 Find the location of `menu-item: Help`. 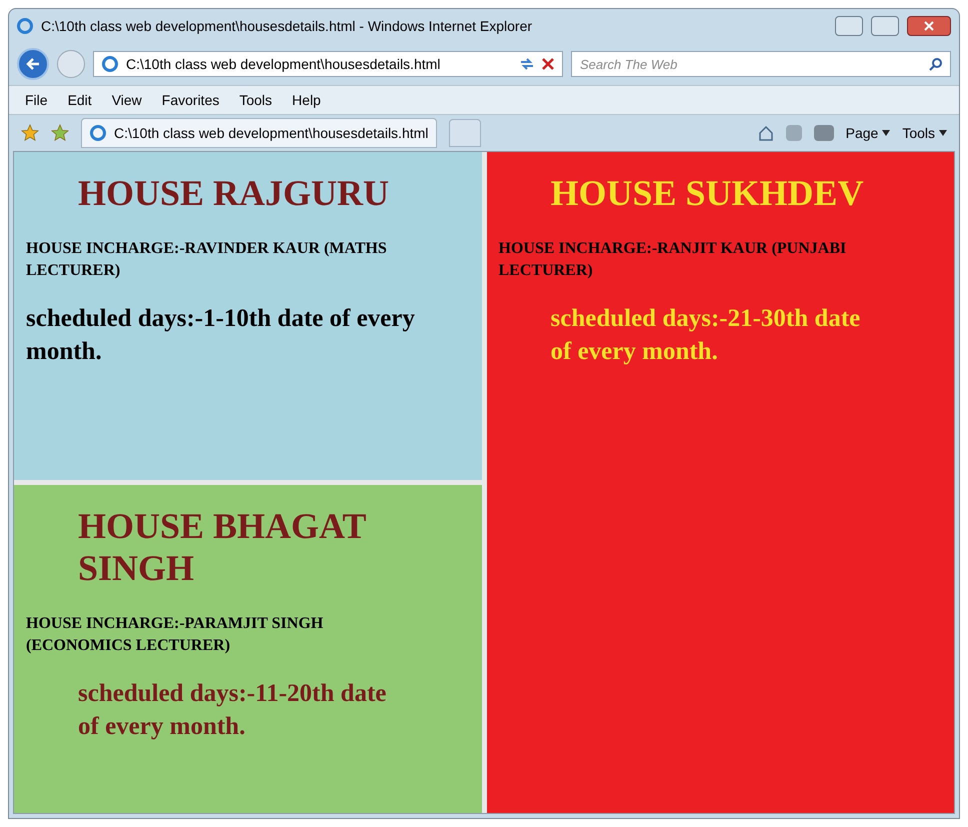

menu-item: Help is located at coordinates (306, 100).